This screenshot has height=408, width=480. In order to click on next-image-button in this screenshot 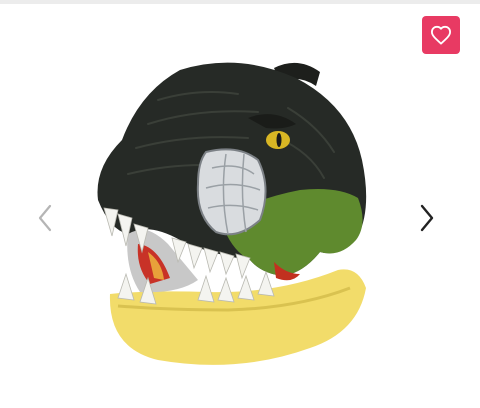, I will do `click(427, 218)`.